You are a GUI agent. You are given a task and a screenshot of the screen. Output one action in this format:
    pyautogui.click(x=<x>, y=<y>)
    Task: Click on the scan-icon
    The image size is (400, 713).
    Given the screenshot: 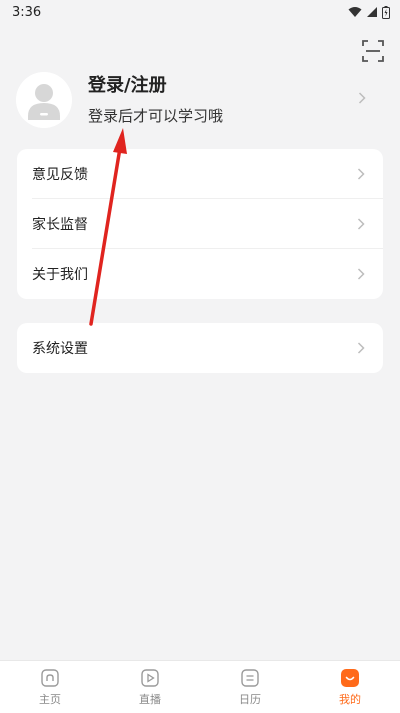 What is the action you would take?
    pyautogui.click(x=373, y=51)
    